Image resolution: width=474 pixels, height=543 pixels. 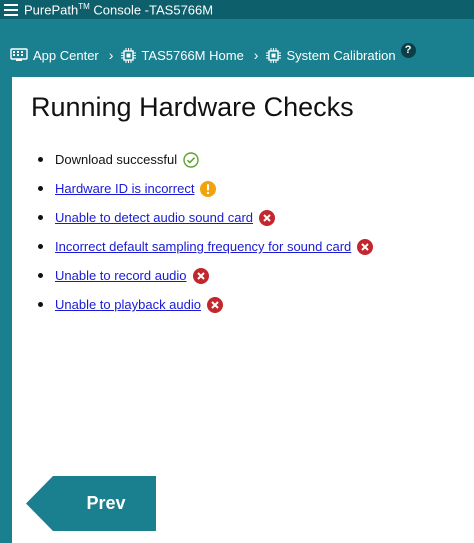 What do you see at coordinates (119, 9) in the screenshot?
I see `app-title: PurePathTM Console -TAS5766M` at bounding box center [119, 9].